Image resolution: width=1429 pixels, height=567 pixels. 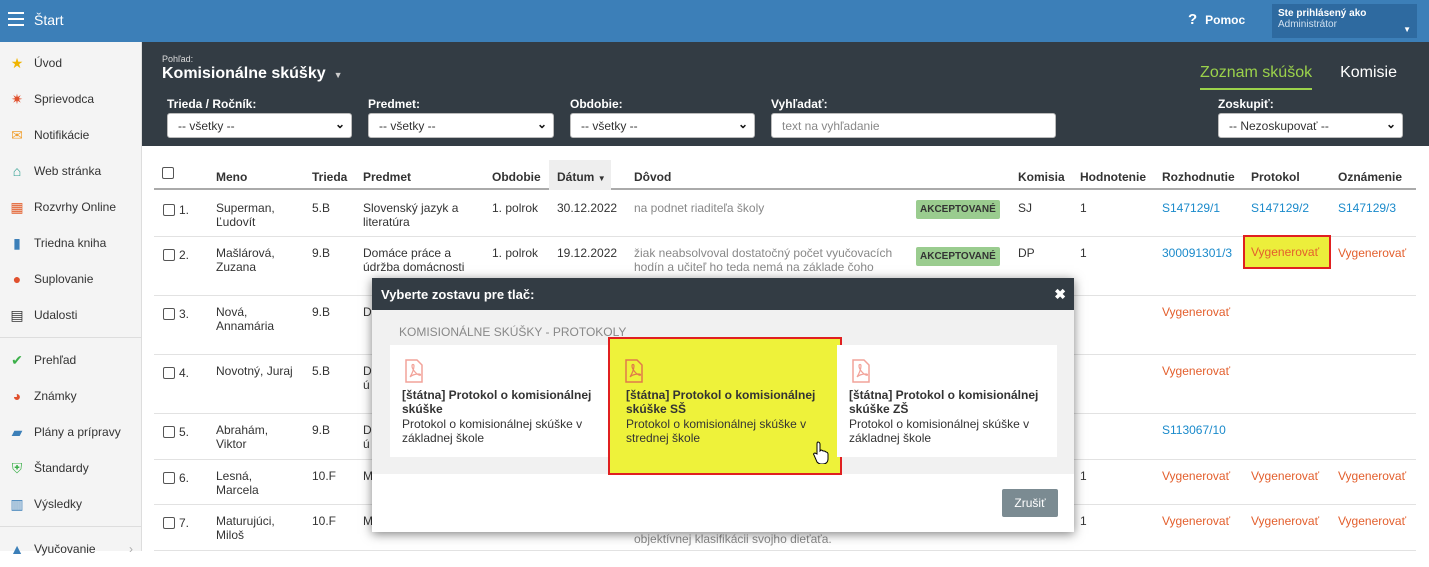 What do you see at coordinates (231, 177) in the screenshot?
I see `col-name: Meno` at bounding box center [231, 177].